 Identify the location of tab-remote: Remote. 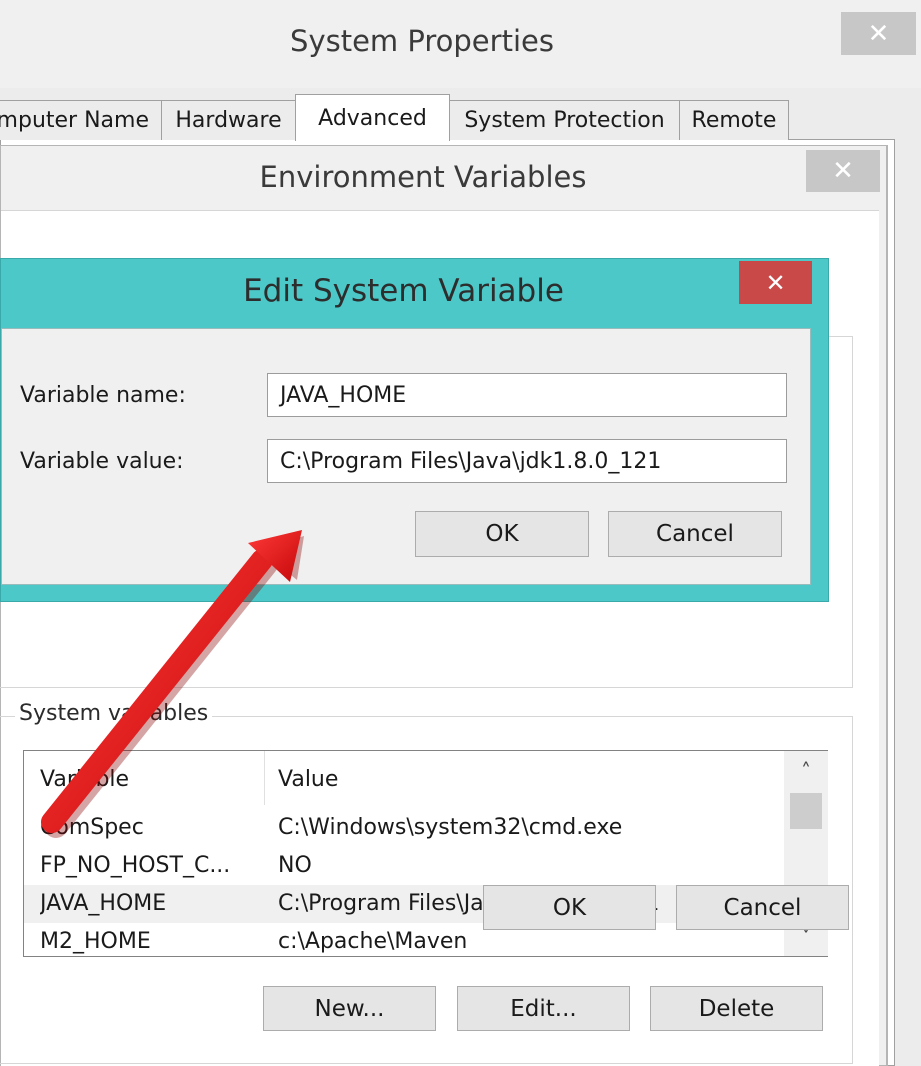
(734, 120).